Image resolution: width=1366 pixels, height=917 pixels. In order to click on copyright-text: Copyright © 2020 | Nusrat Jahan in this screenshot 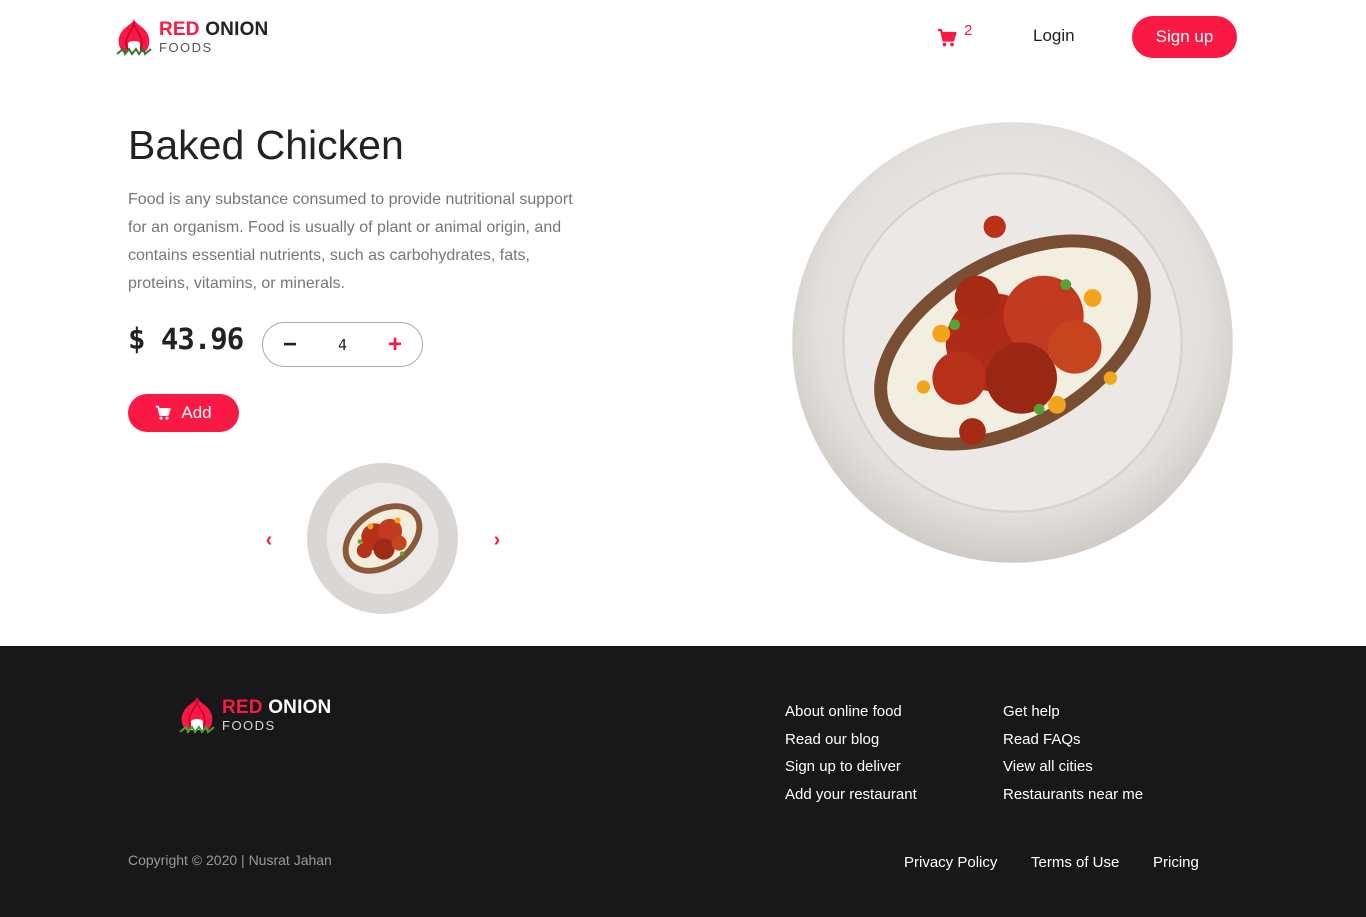, I will do `click(230, 860)`.